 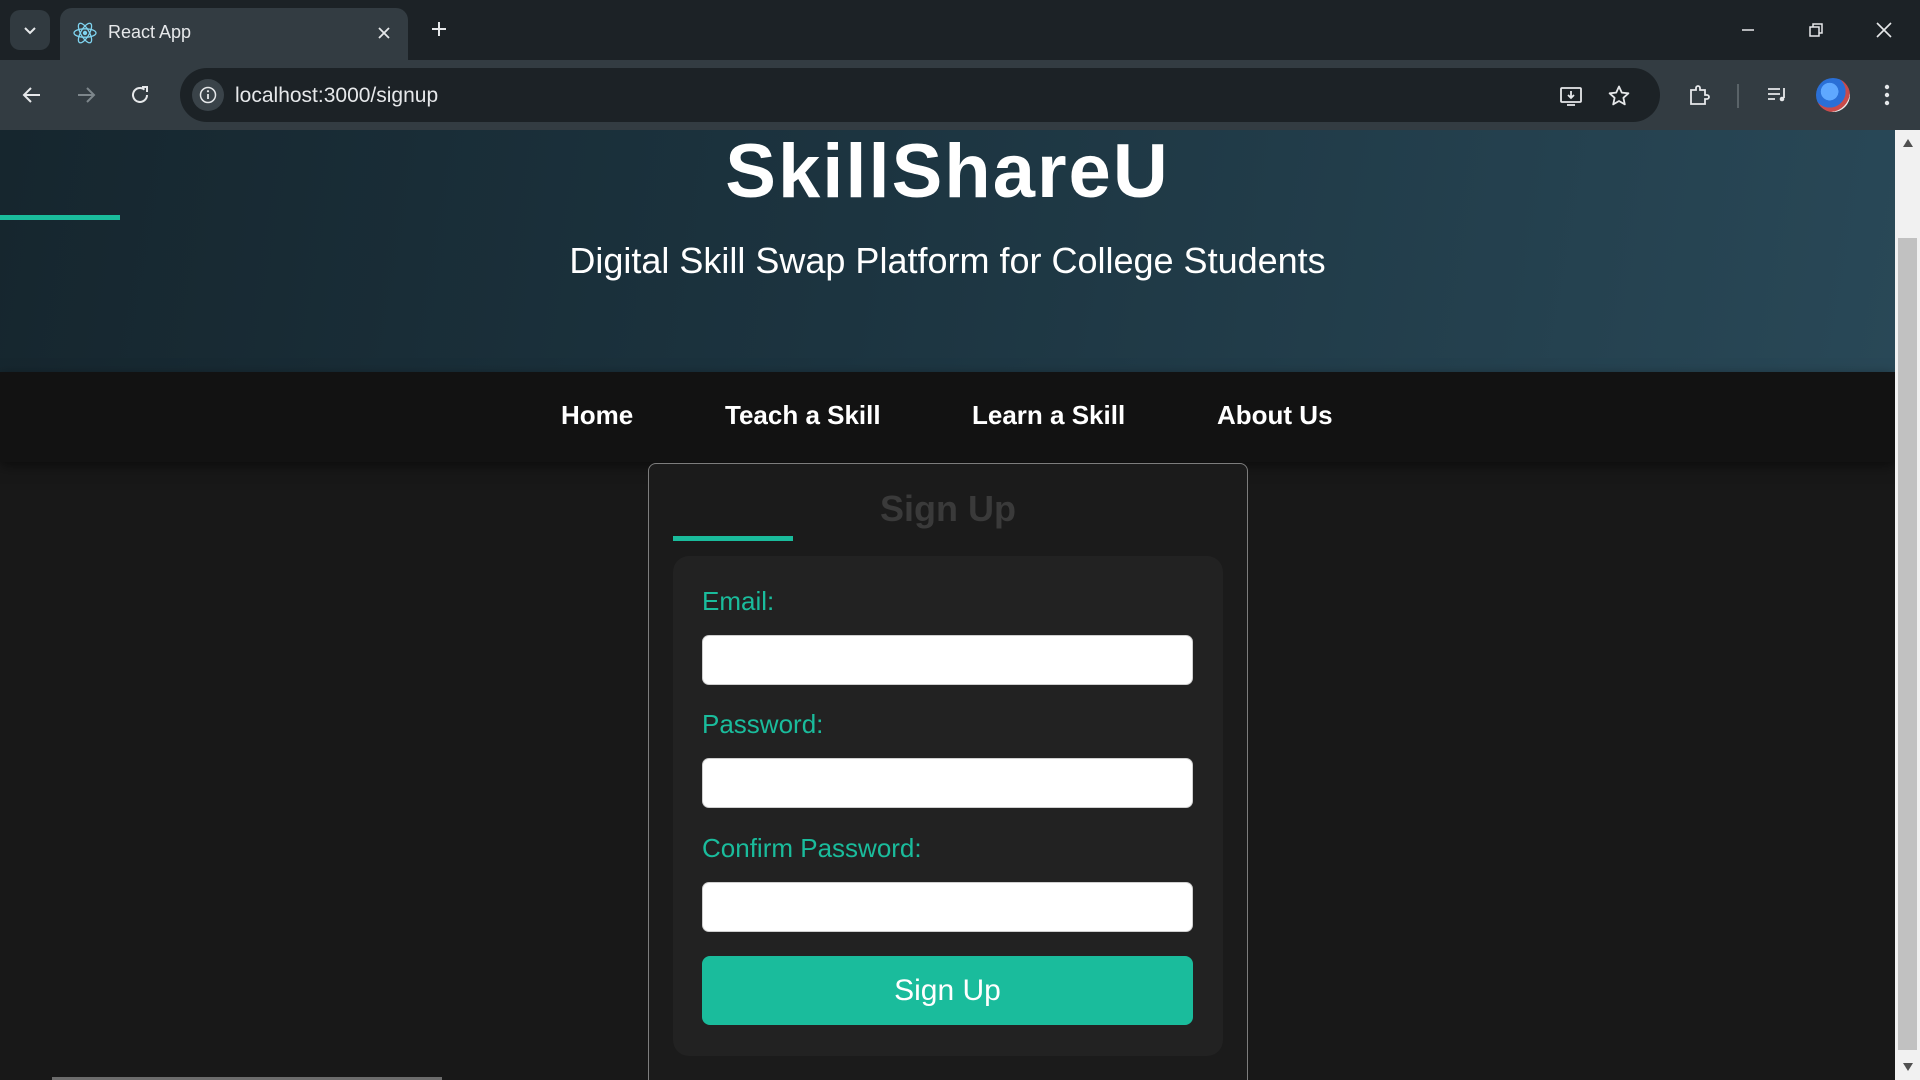 I want to click on browser-toolbar: localhost:3000/signup, so click(x=960, y=95).